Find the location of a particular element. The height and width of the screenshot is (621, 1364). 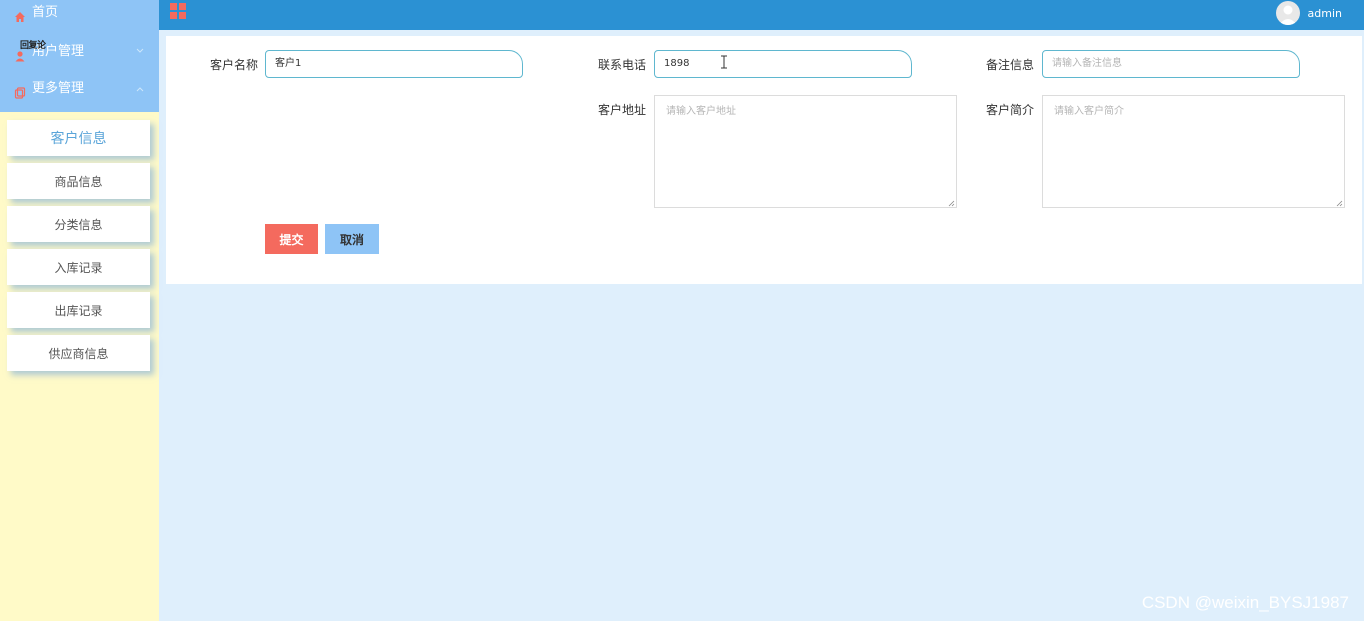

chevron-up-icon is located at coordinates (140, 85).